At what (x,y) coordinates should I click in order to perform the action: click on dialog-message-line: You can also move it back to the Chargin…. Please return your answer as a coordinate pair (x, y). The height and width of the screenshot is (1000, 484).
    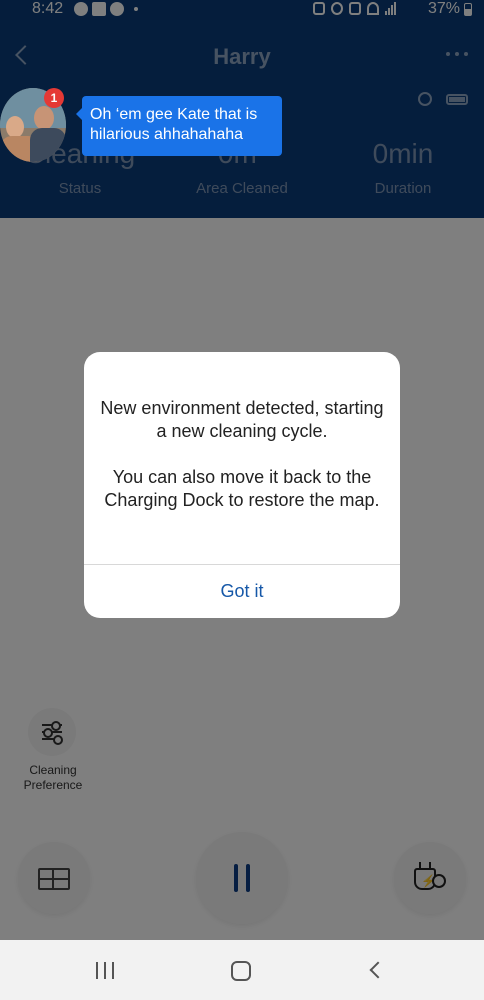
    Looking at the image, I should click on (242, 488).